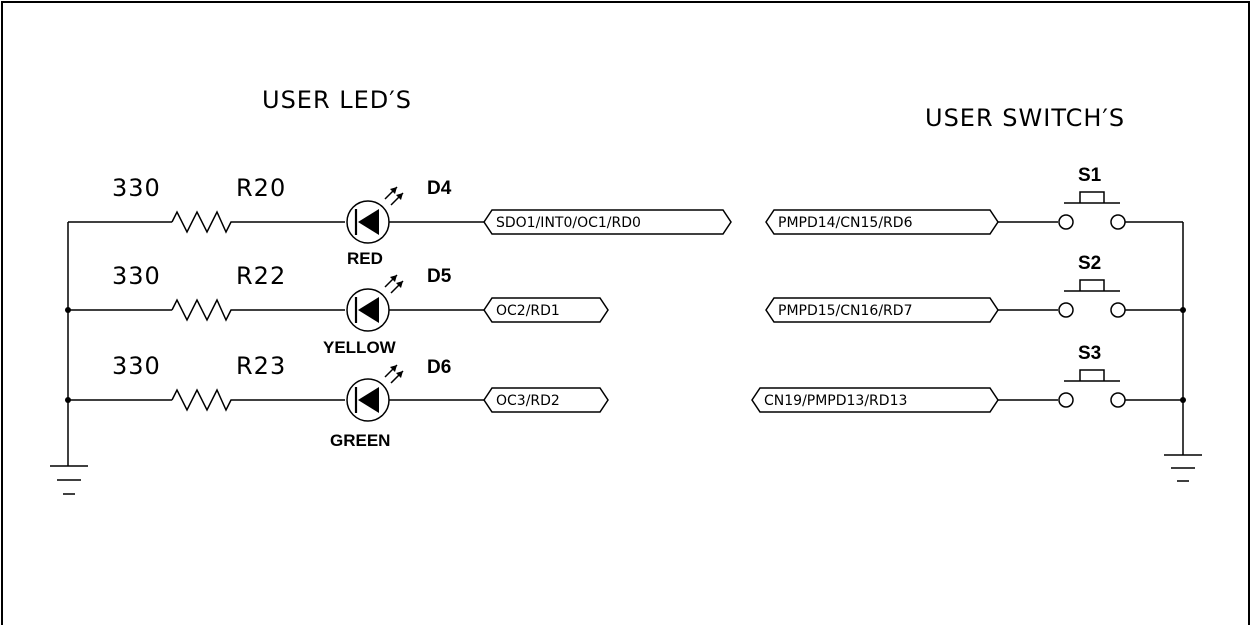 This screenshot has width=1251, height=625. Describe the element at coordinates (1183, 468) in the screenshot. I see `ground-symbol-right` at that location.